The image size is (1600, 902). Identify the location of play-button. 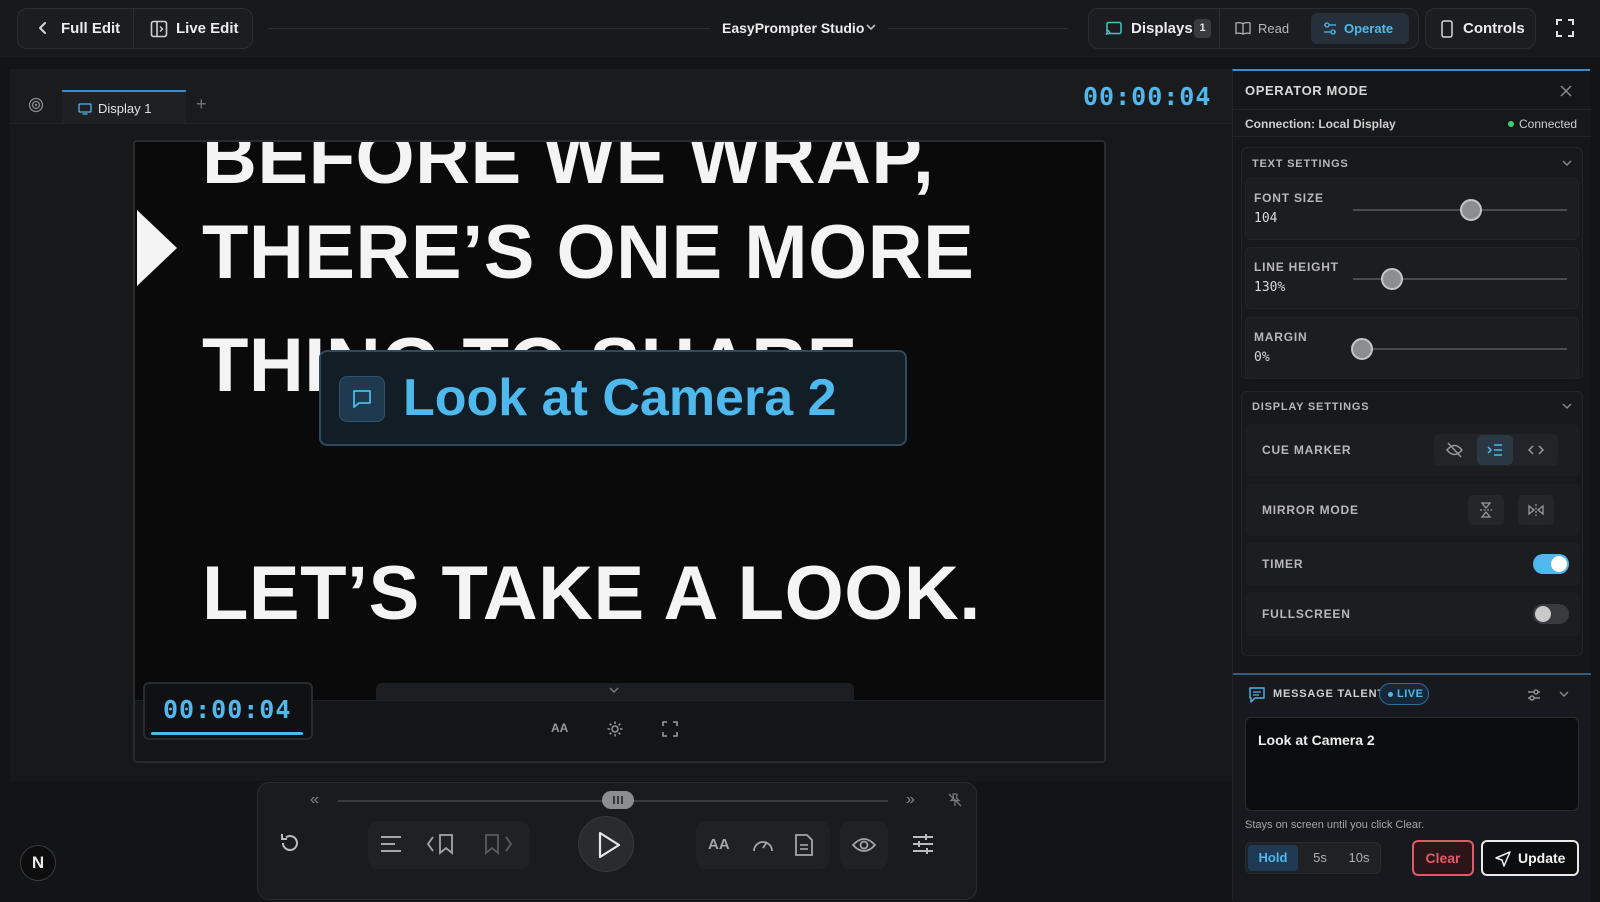
(606, 844).